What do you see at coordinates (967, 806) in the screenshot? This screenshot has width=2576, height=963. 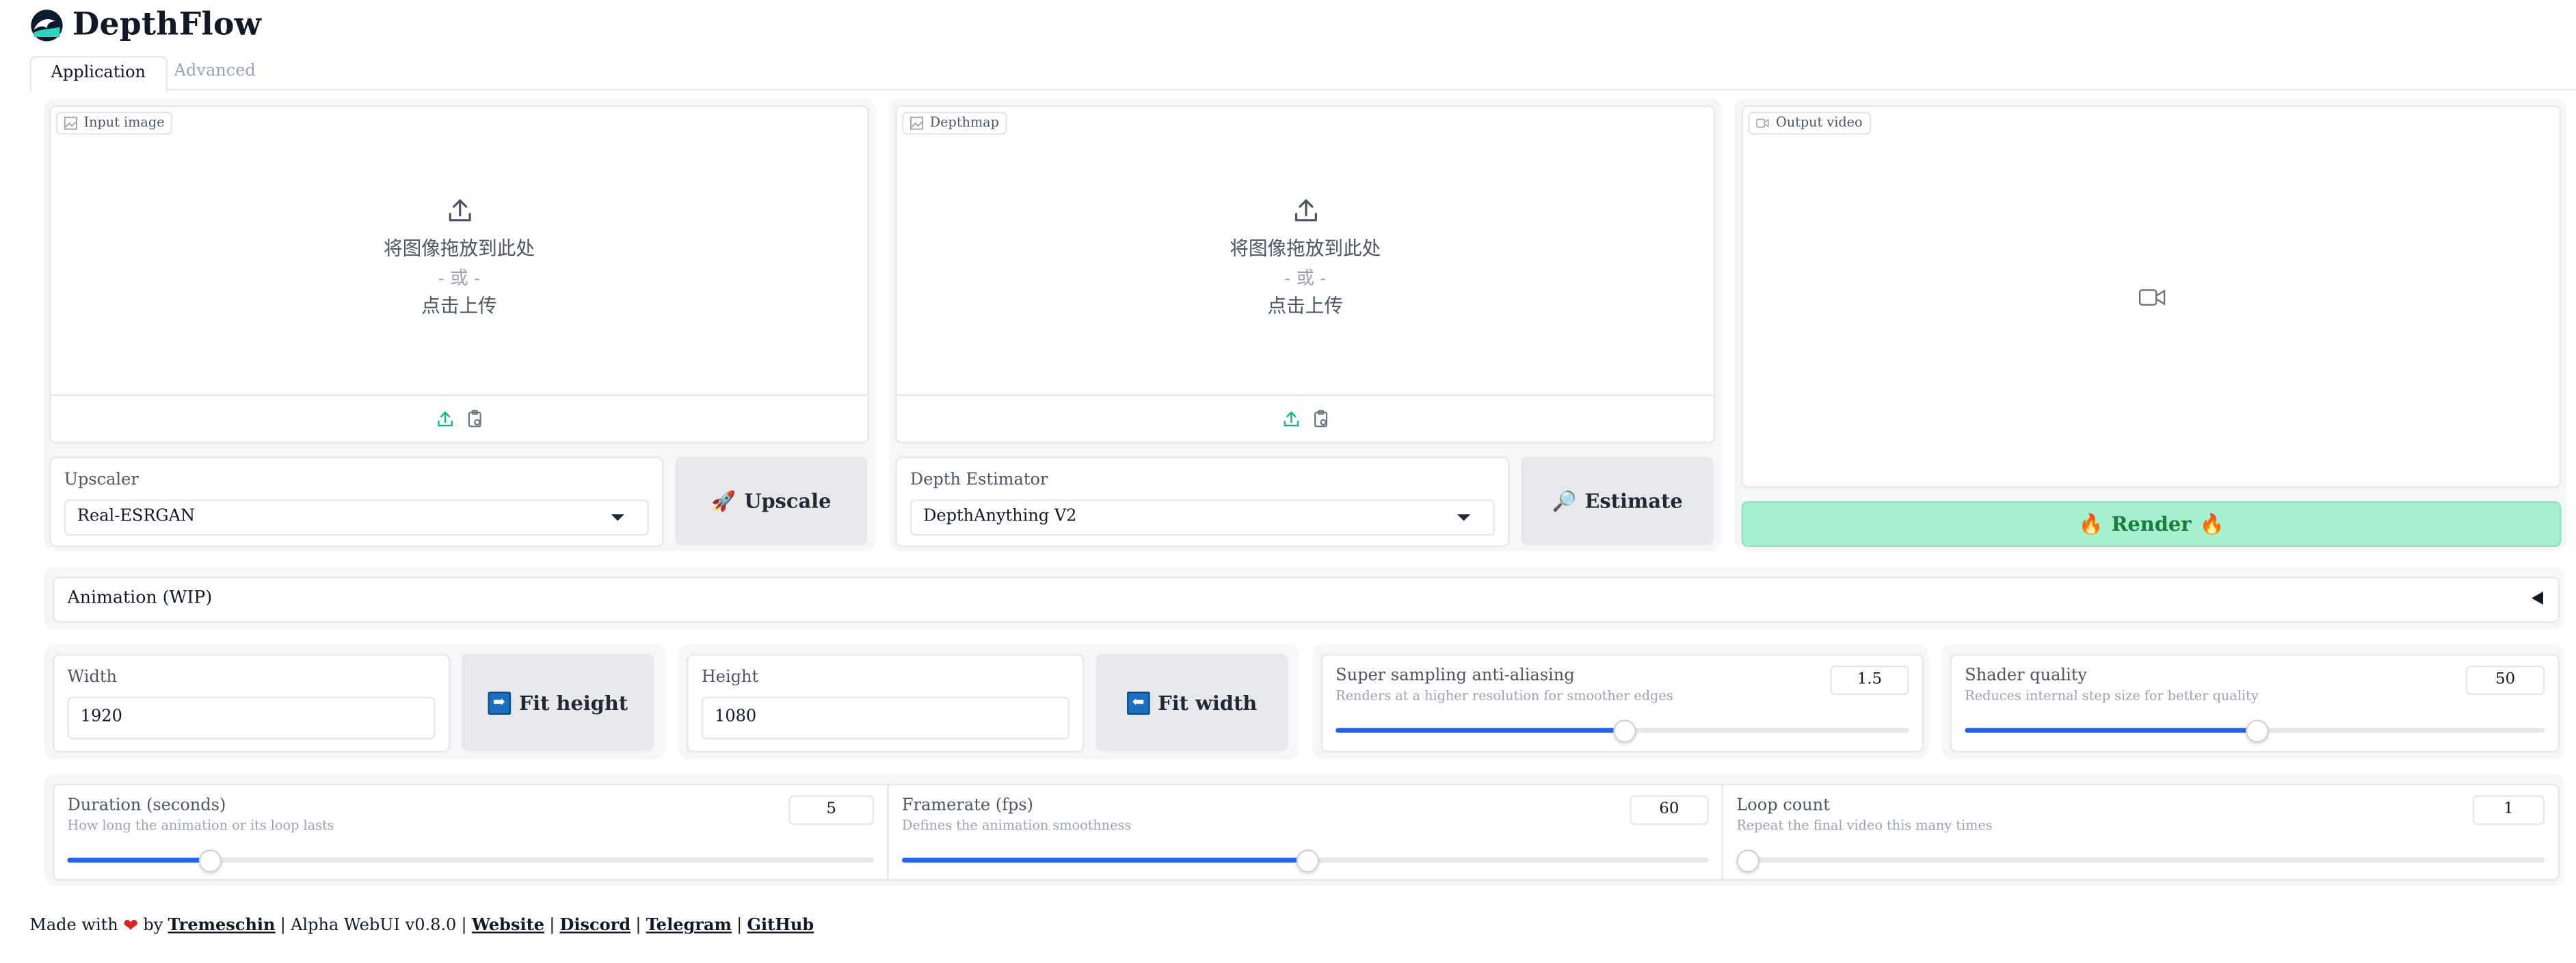 I see `fps-label: Framerate (fps)` at bounding box center [967, 806].